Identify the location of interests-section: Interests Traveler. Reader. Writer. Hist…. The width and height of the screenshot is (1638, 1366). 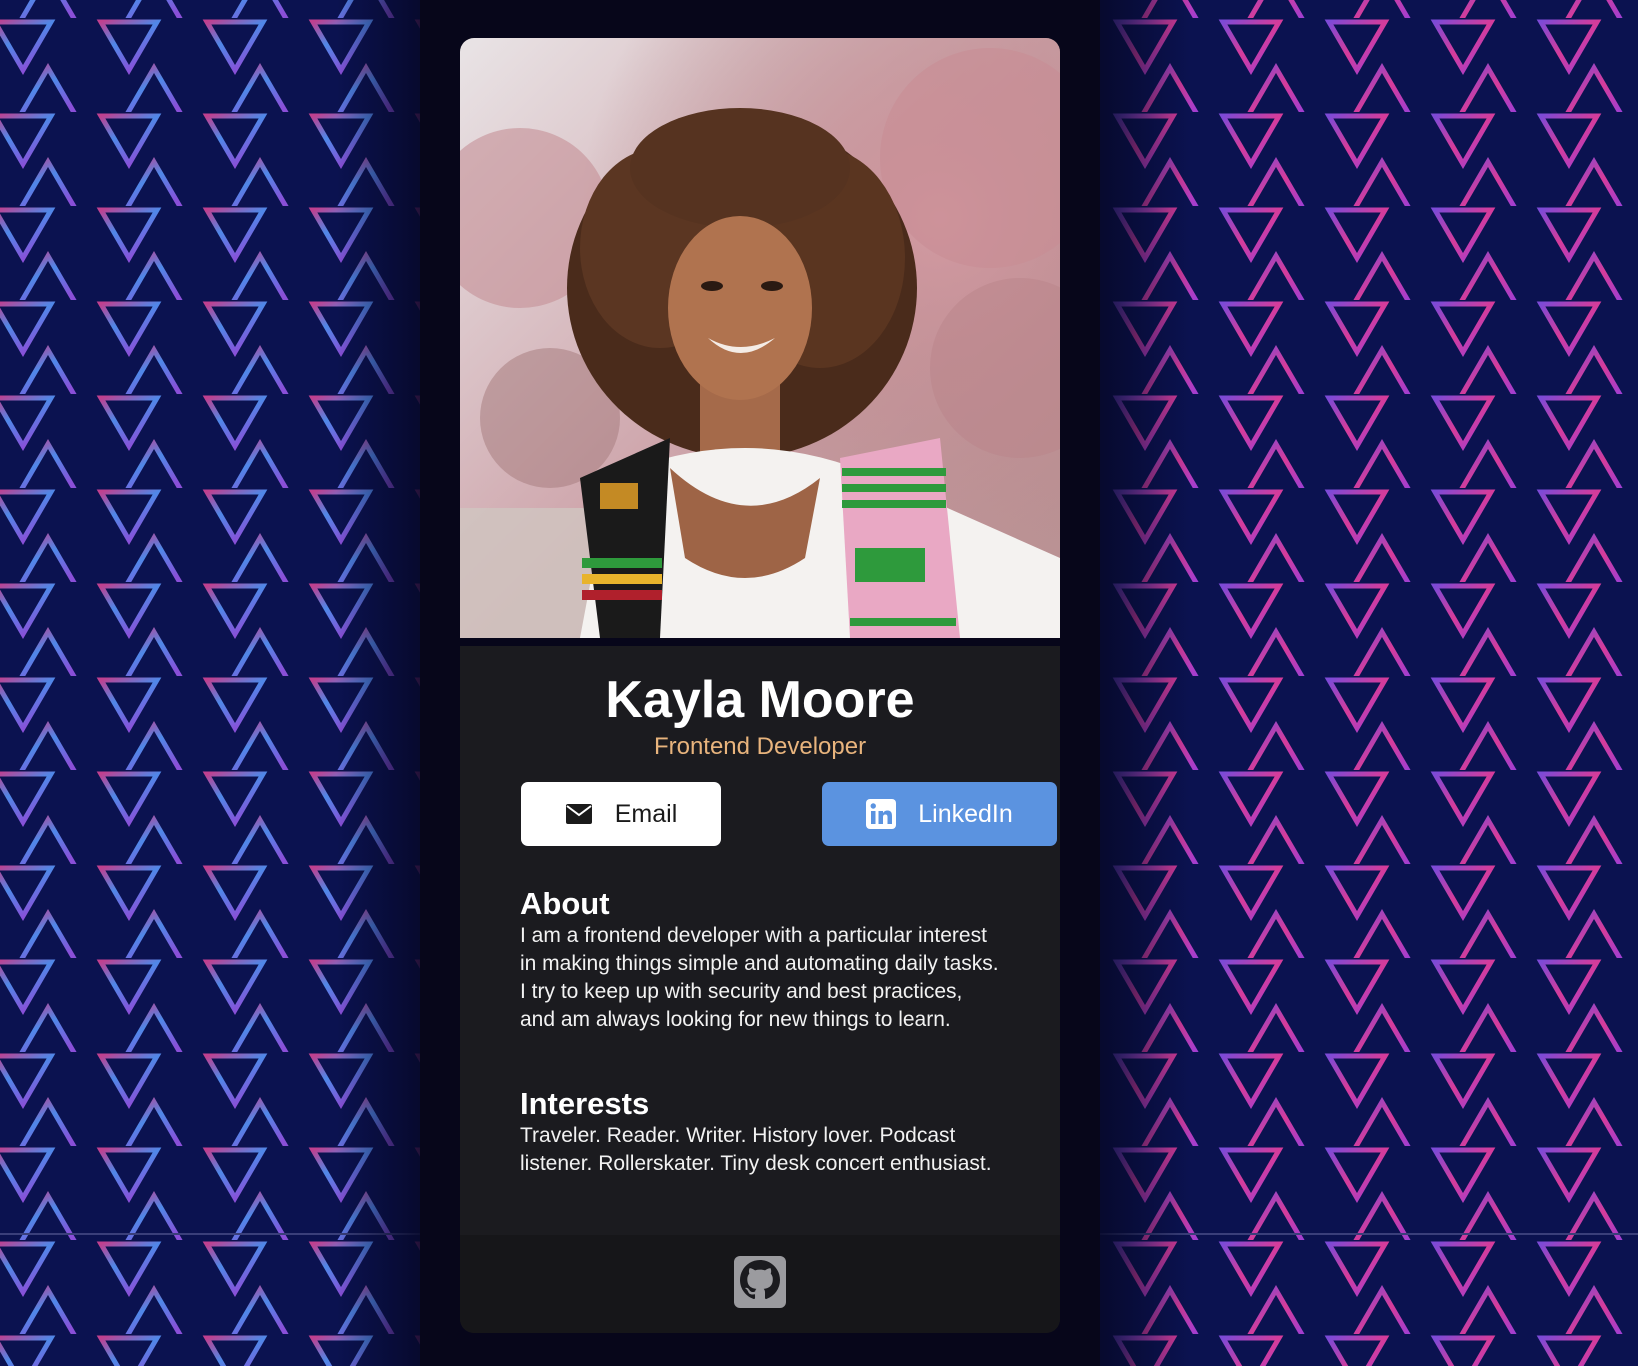
(760, 1132).